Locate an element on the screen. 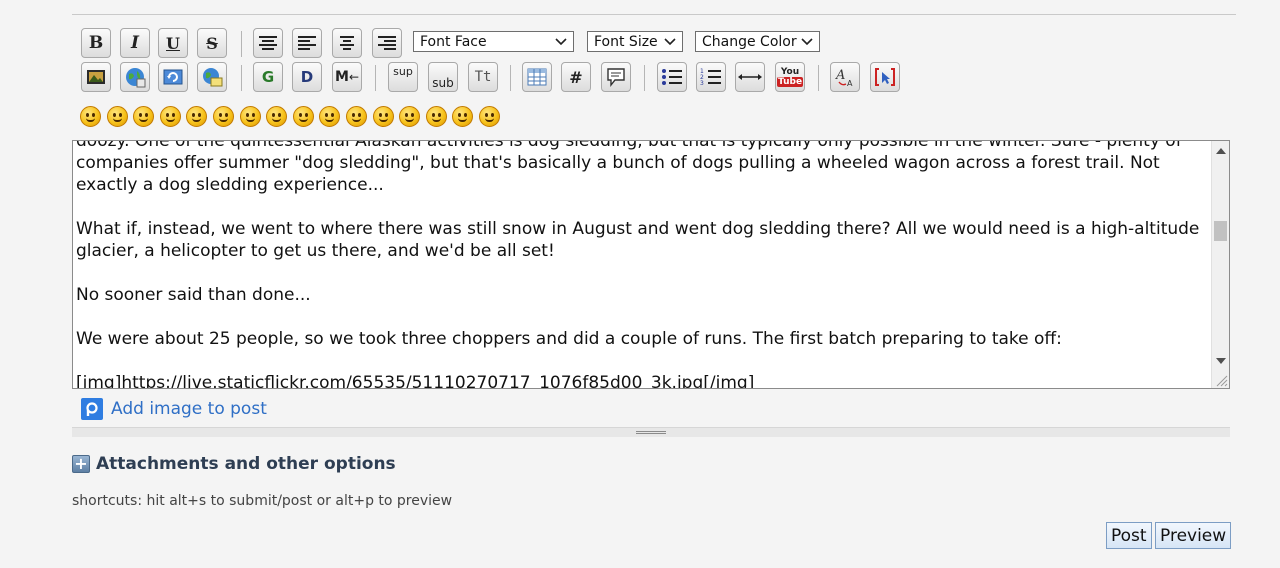 The height and width of the screenshot is (568, 1280). link-button is located at coordinates (135, 77).